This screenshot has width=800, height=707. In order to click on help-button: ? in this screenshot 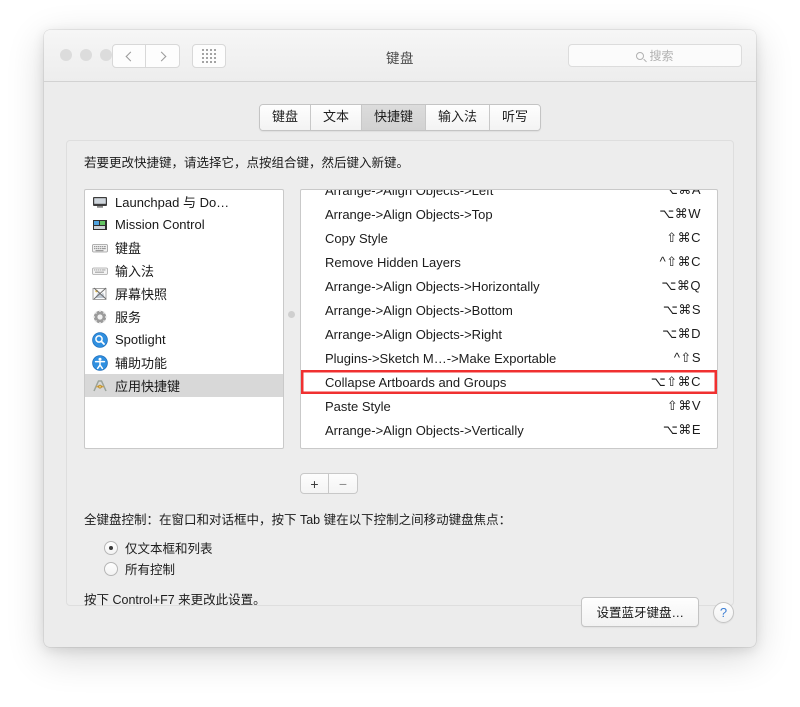, I will do `click(723, 612)`.